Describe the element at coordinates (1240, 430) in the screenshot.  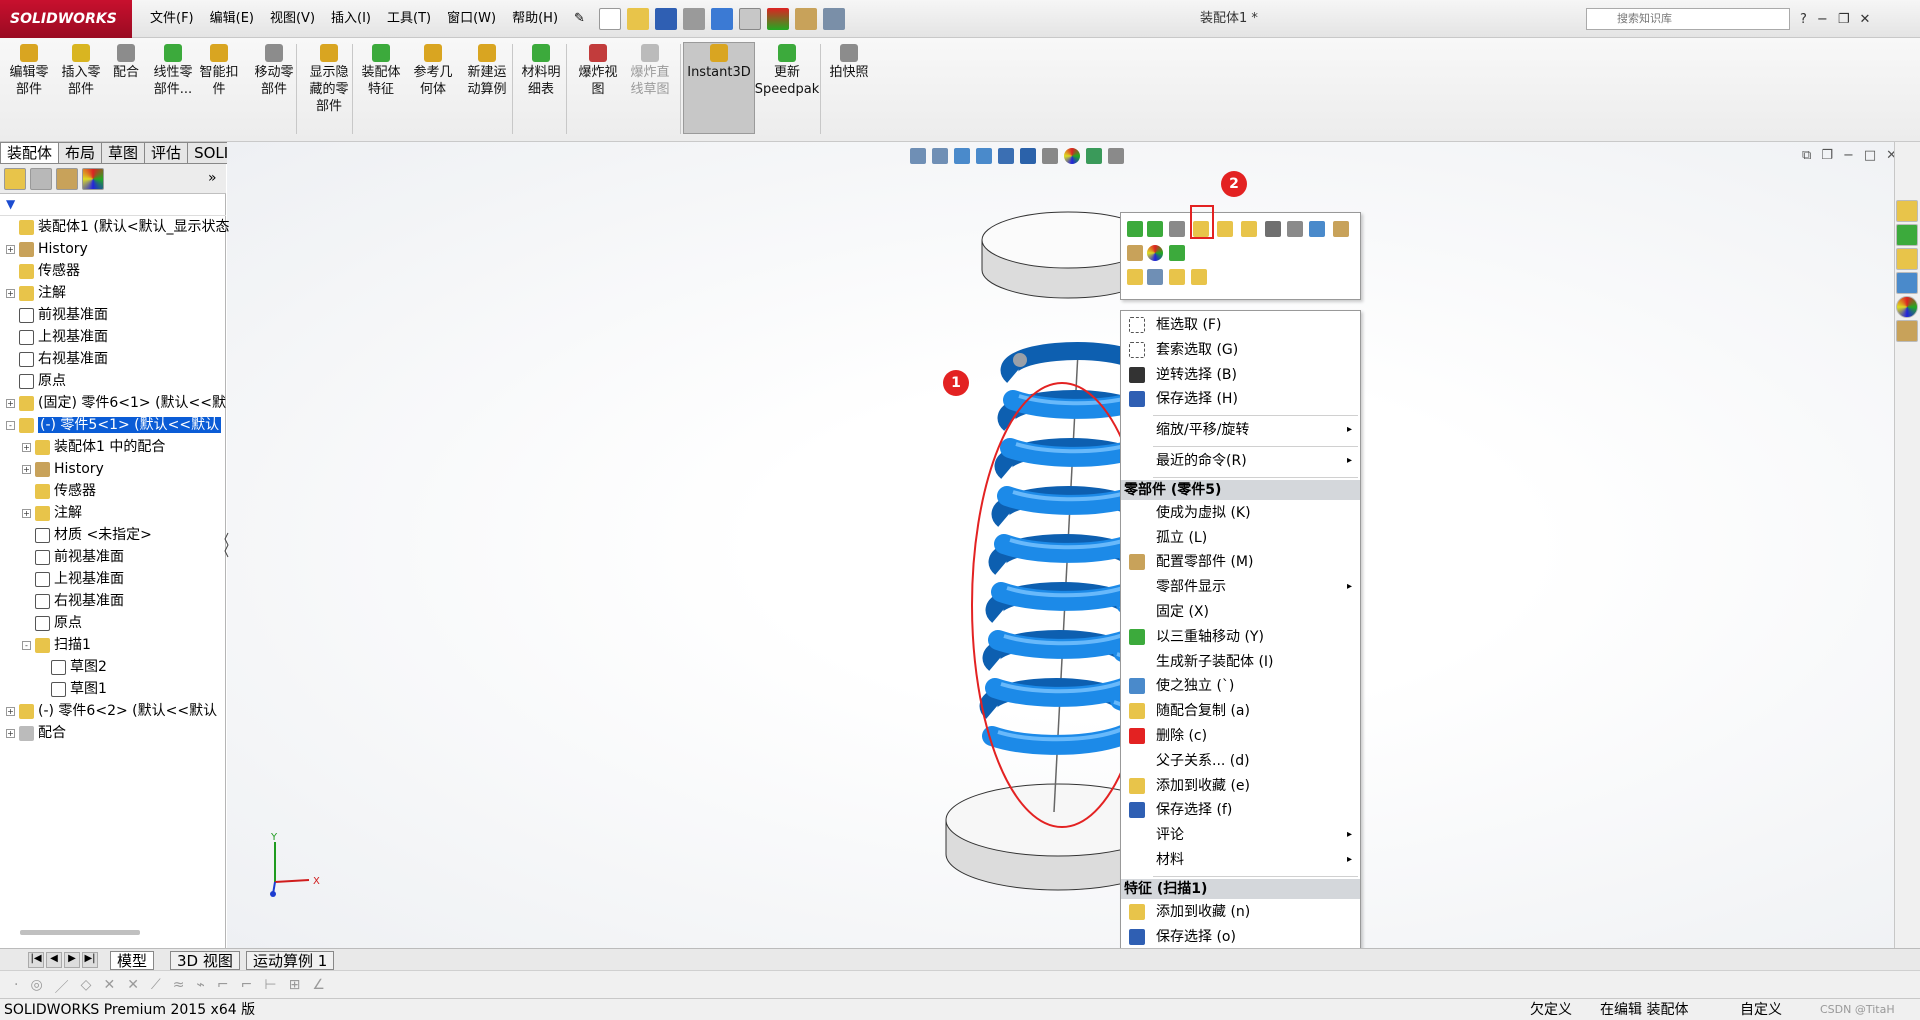
I see `context-menu-item: 缩放/平移/旋转 ▸` at that location.